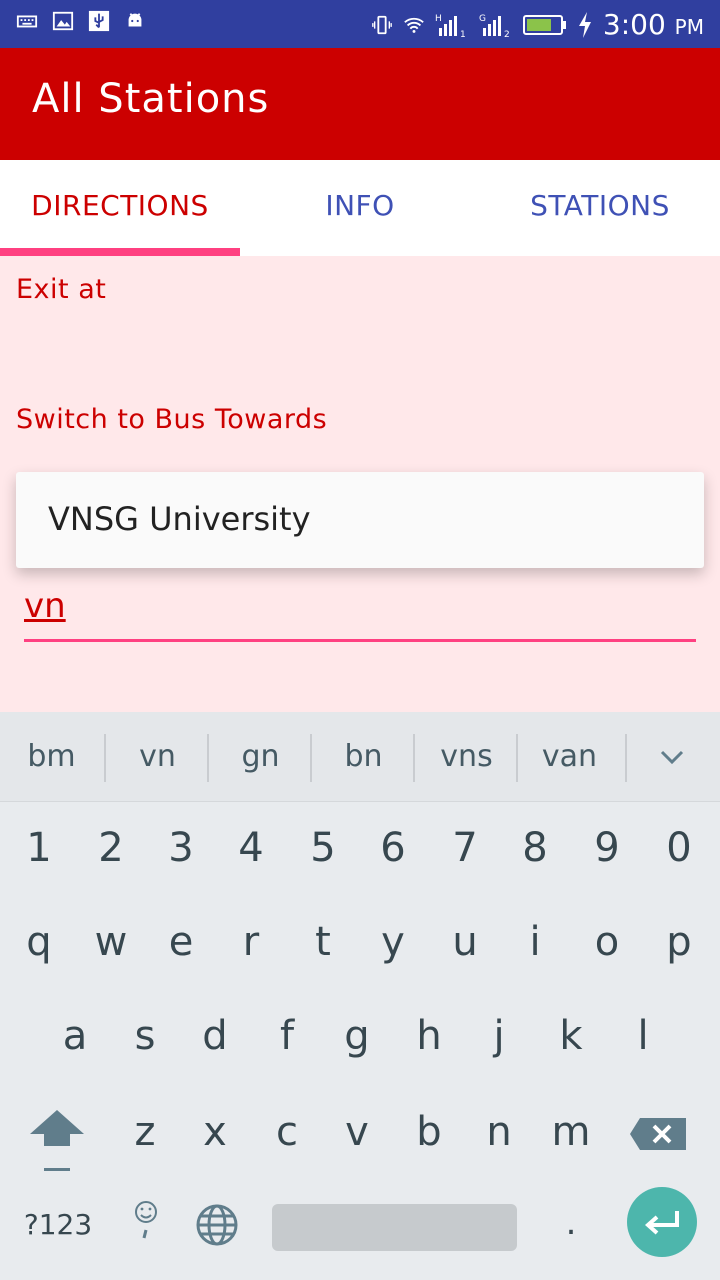 The image size is (720, 1280). Describe the element at coordinates (450, 26) in the screenshot. I see `signal-sim1-icon: H1` at that location.